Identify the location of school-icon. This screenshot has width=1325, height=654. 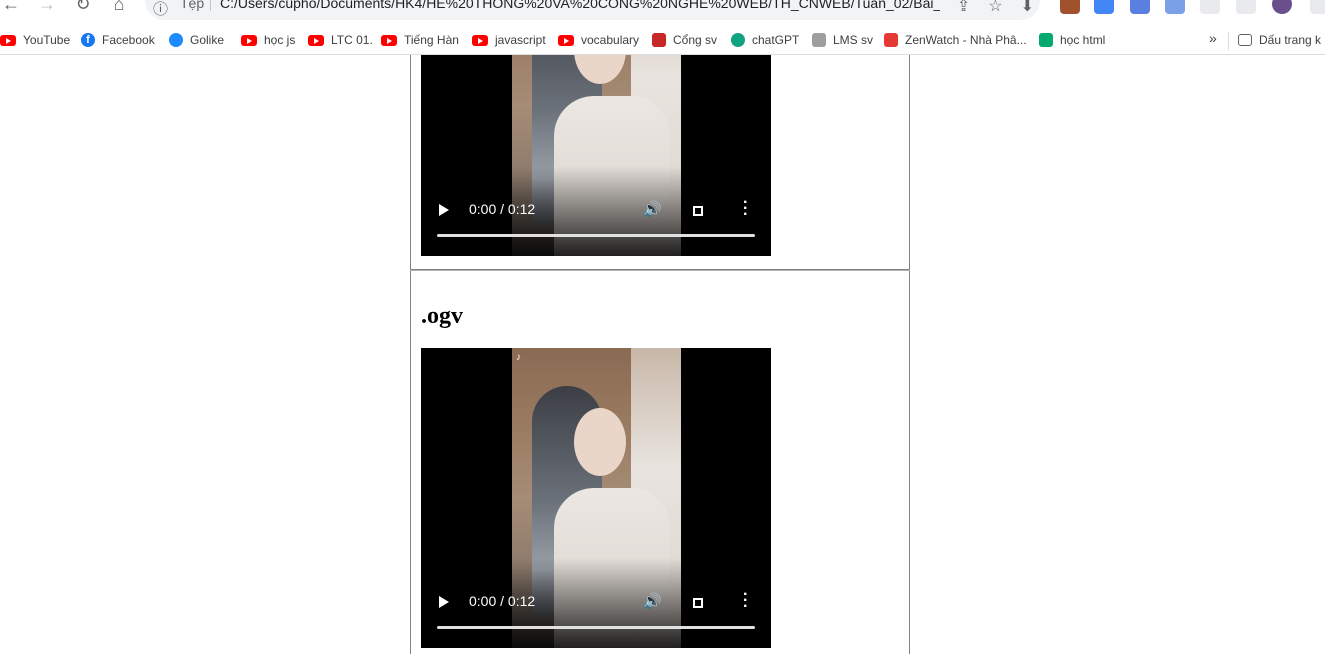
(659, 40).